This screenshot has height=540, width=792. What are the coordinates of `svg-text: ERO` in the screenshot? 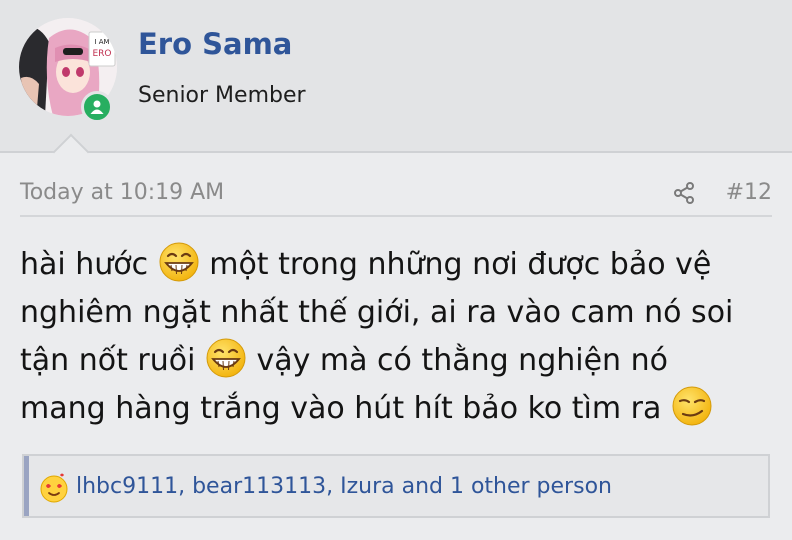 It's located at (101, 54).